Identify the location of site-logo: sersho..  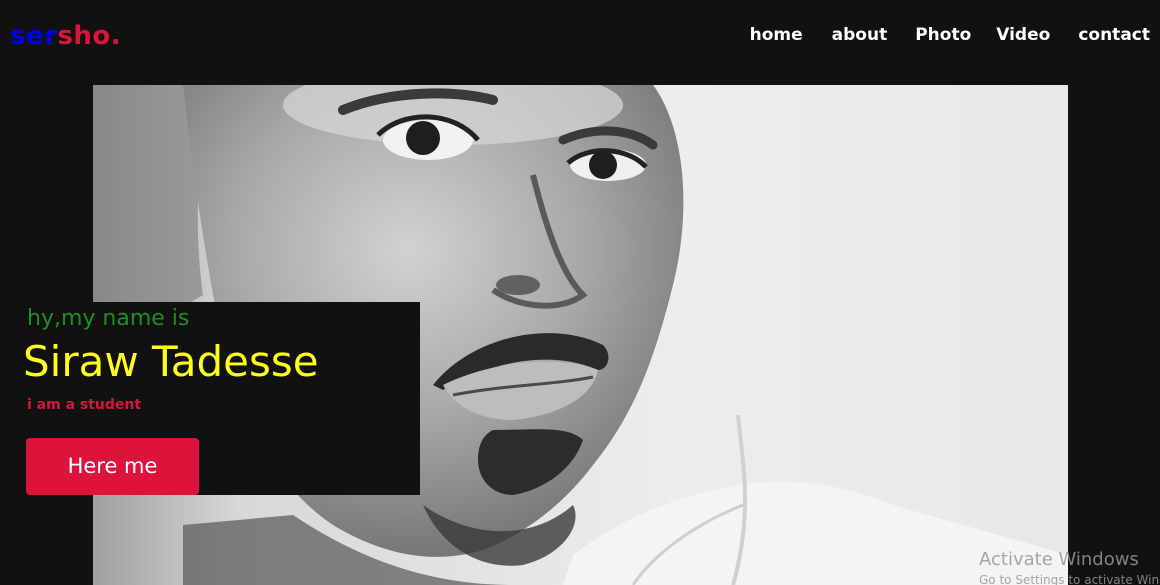
(65, 36).